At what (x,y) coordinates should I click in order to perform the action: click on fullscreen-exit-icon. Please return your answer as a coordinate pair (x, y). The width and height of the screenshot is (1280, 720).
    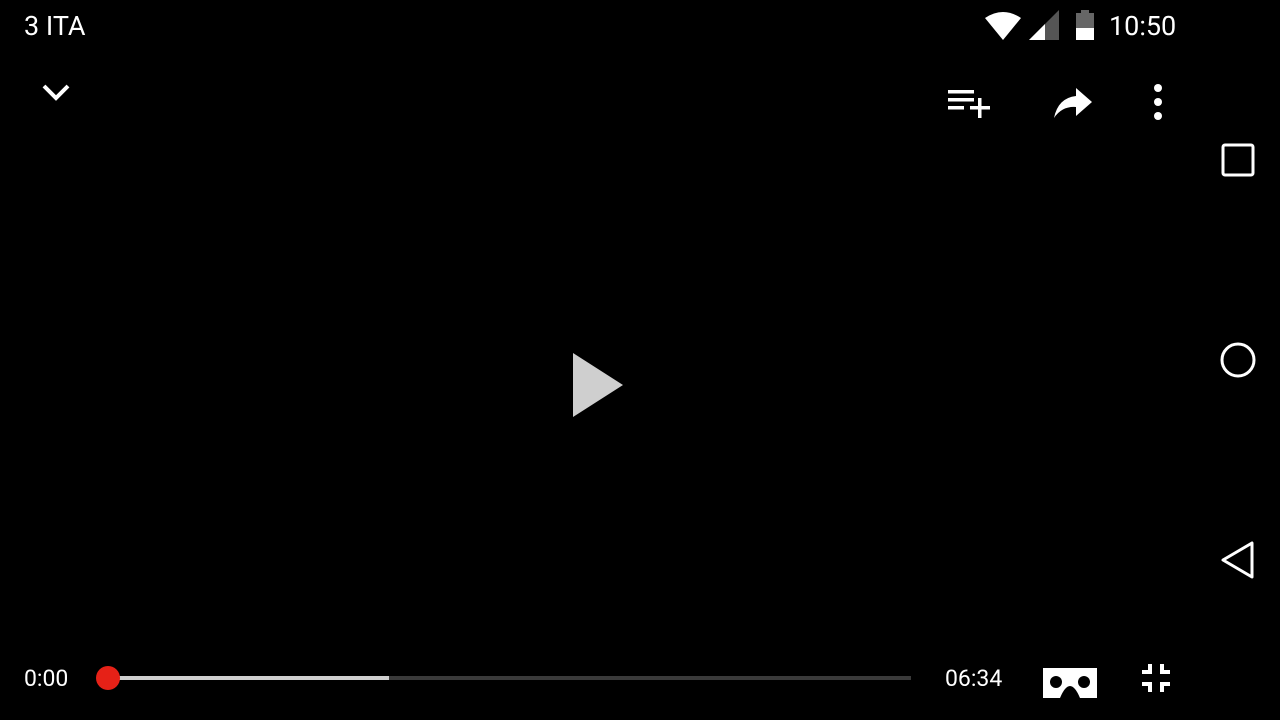
    Looking at the image, I should click on (1156, 678).